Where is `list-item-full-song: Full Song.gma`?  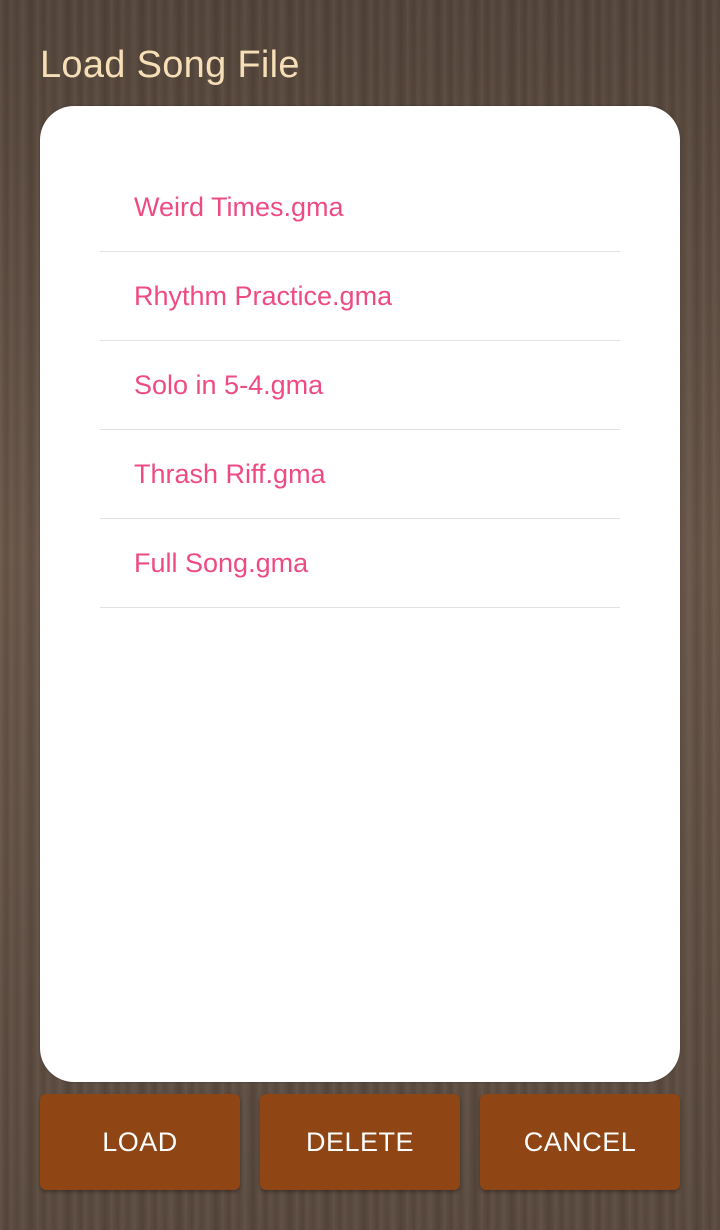 list-item-full-song: Full Song.gma is located at coordinates (360, 563).